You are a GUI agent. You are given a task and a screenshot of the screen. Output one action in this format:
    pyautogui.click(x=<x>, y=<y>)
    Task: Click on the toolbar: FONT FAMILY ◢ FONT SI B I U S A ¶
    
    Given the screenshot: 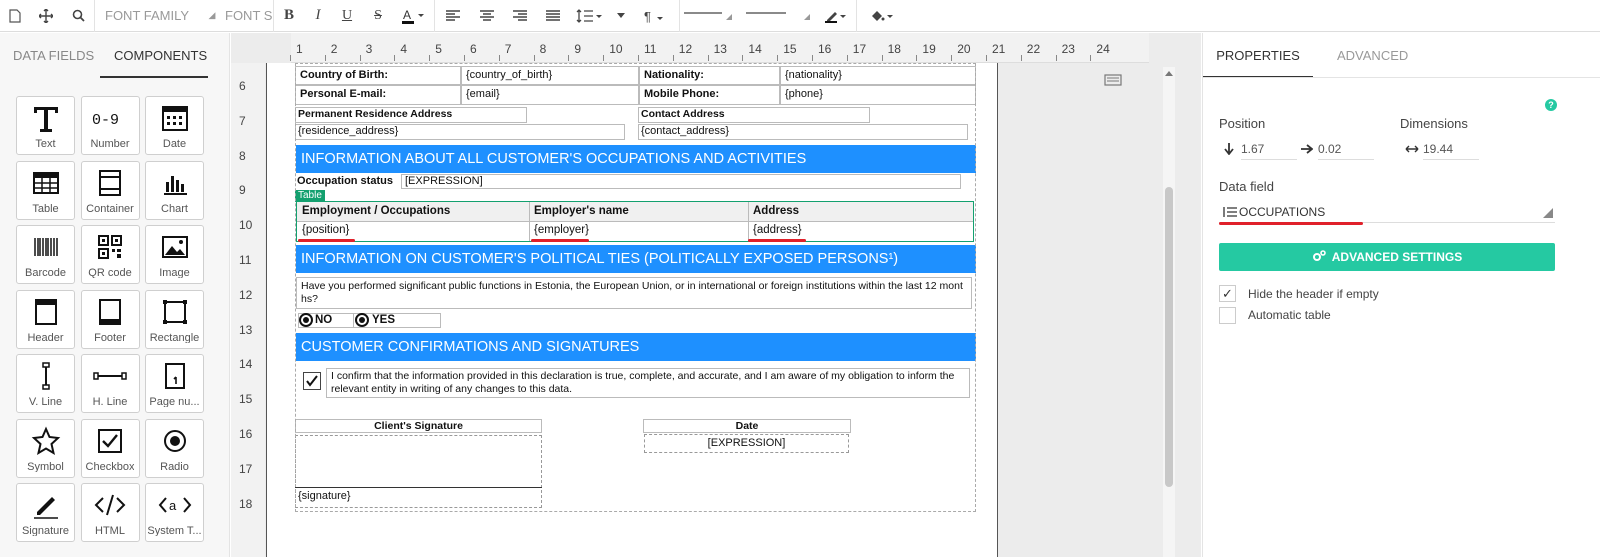 What is the action you would take?
    pyautogui.click(x=800, y=16)
    